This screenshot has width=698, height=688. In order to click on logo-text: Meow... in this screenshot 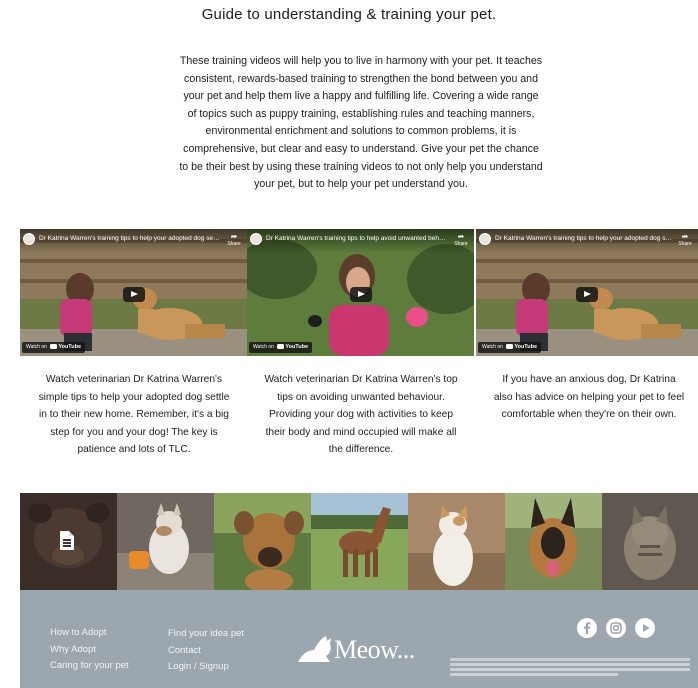, I will do `click(374, 649)`.